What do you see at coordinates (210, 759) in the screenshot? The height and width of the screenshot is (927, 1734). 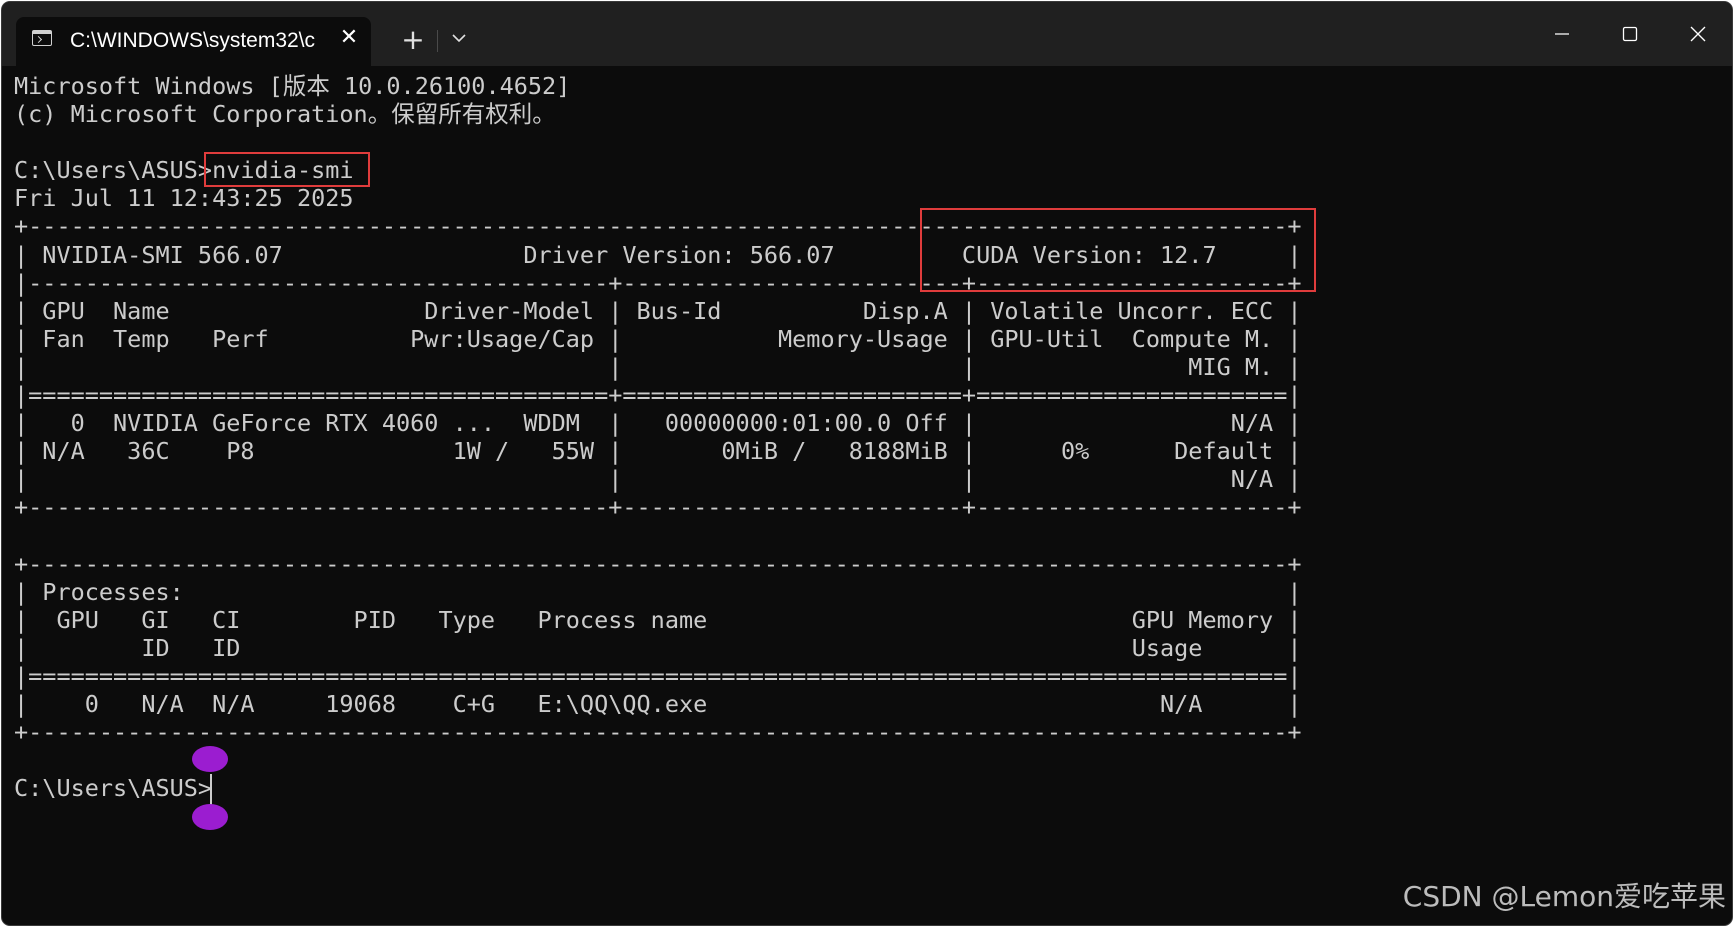 I see `selection-handle-top-icon` at bounding box center [210, 759].